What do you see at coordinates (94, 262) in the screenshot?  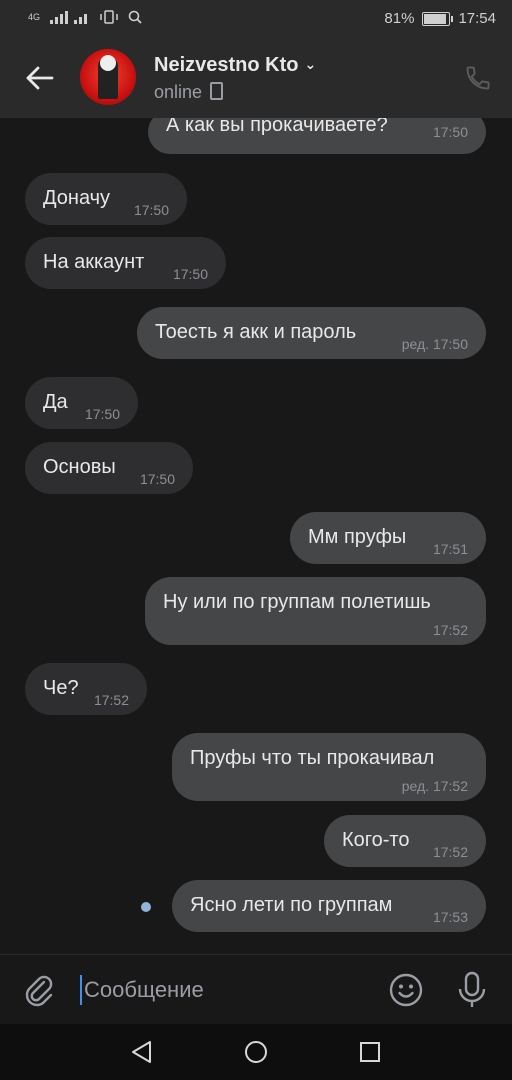 I see `message-text: На аккаунт` at bounding box center [94, 262].